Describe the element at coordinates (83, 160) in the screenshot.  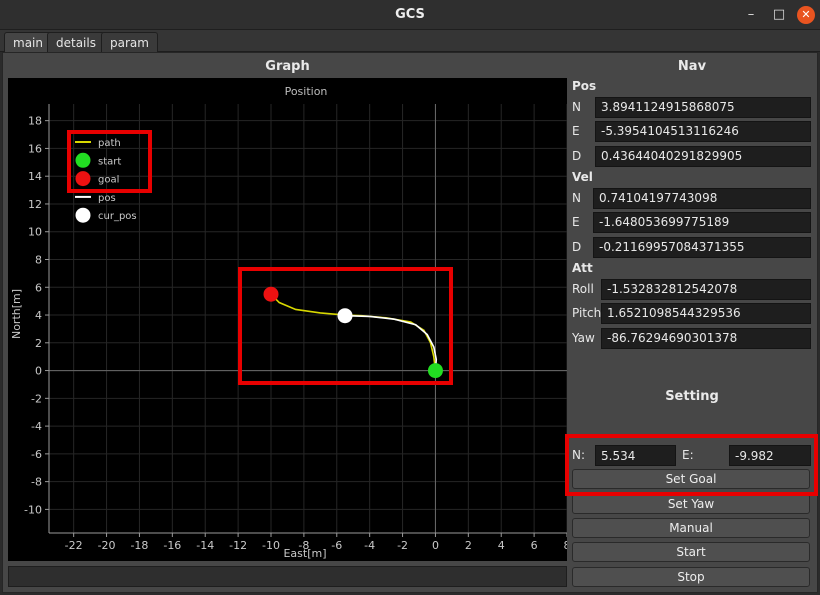
I see `legend-start-swatch` at that location.